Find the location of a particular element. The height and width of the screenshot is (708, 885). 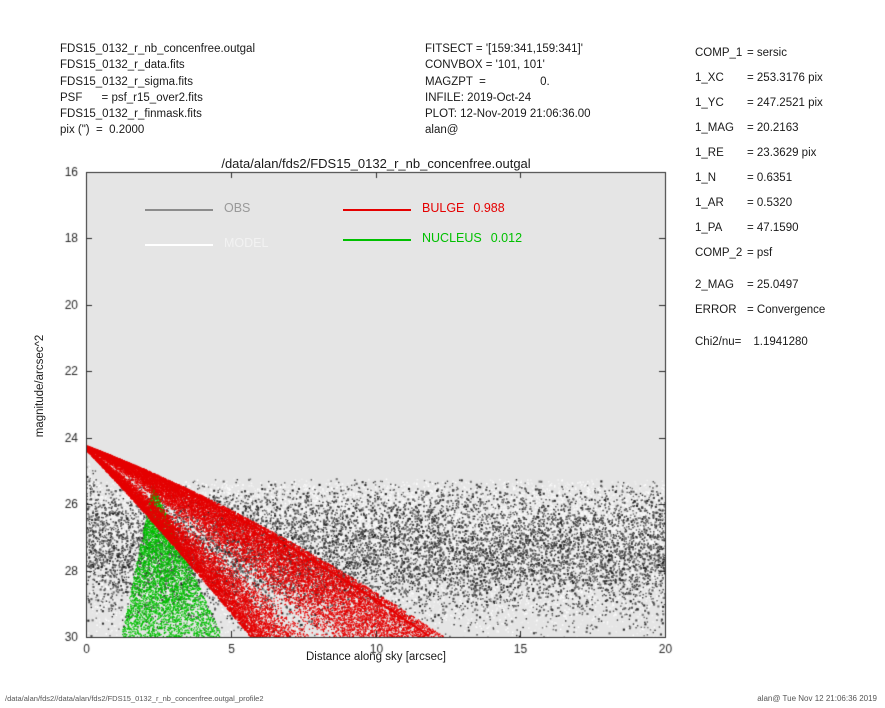

legend-line-bulge is located at coordinates (377, 210).